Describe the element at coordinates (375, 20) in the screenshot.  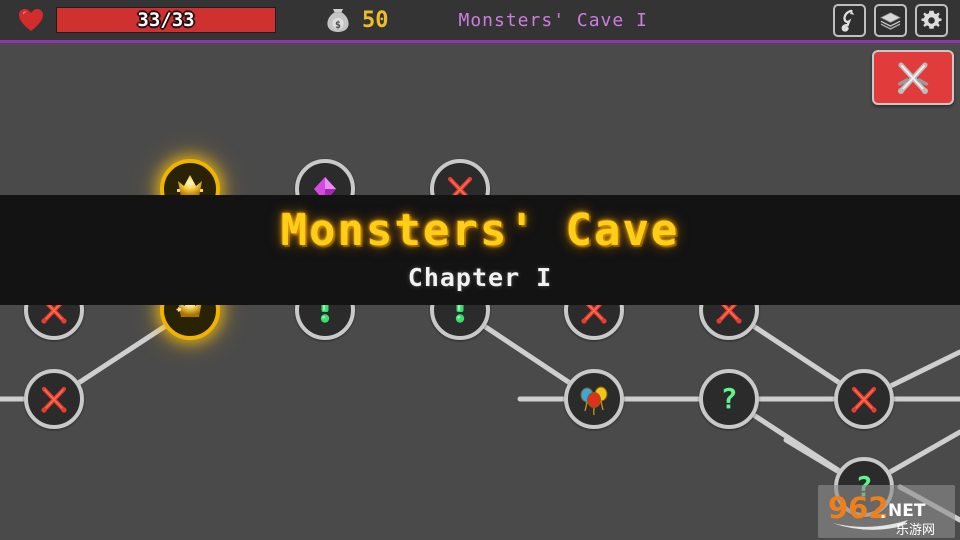
I see `money-value: 50` at that location.